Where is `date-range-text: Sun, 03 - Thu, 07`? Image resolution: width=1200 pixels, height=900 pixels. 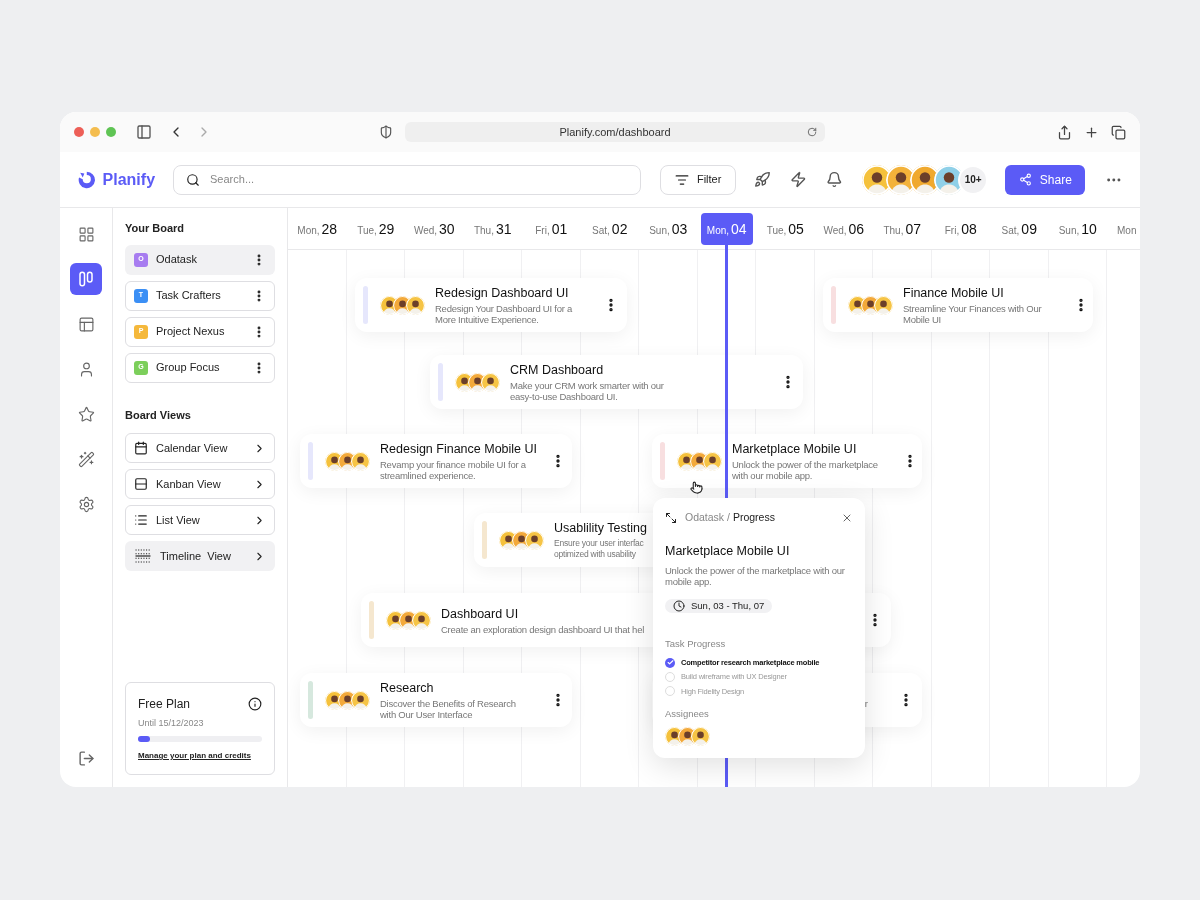 date-range-text: Sun, 03 - Thu, 07 is located at coordinates (728, 605).